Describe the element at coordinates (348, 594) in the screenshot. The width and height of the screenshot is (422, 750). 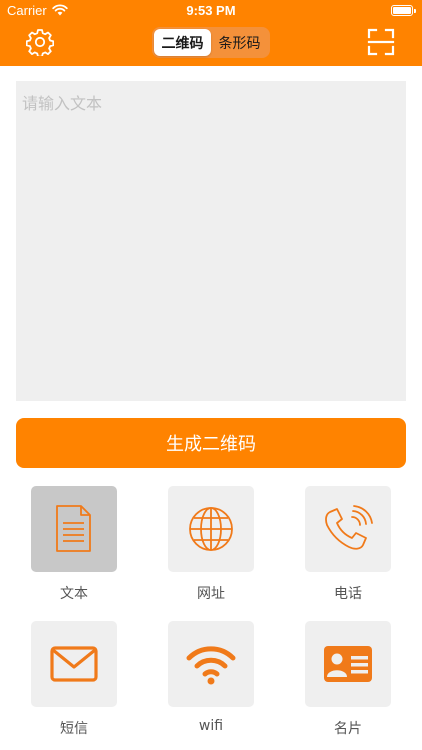
I see `type-label-phone: 电话` at that location.